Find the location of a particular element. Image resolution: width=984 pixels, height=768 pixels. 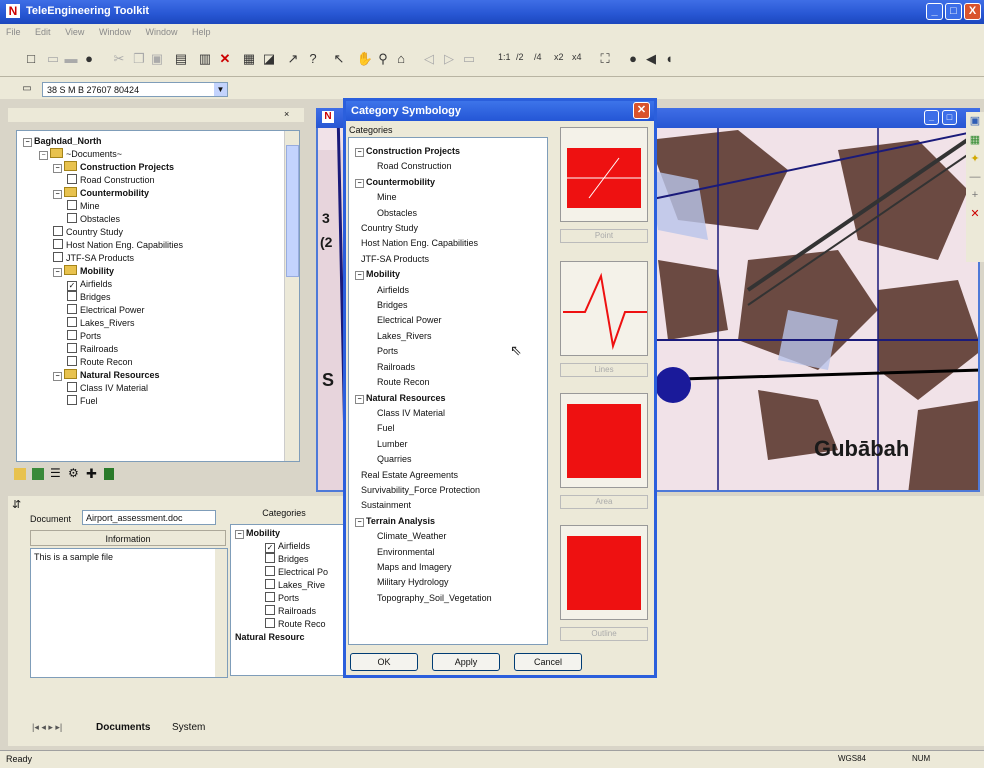

add-icon: ✚ is located at coordinates (91, 474).